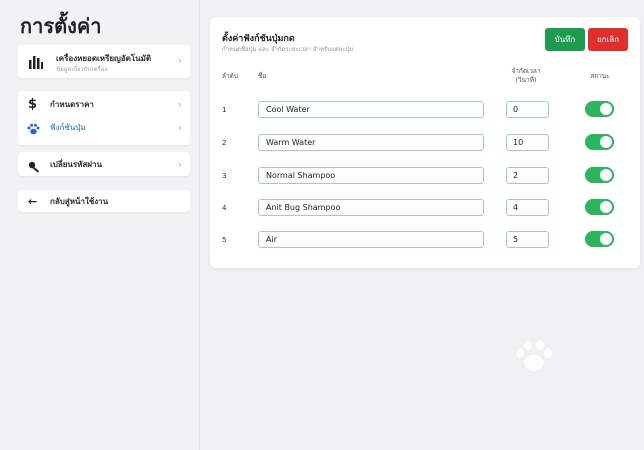 The height and width of the screenshot is (450, 644). I want to click on row-order: 1, so click(224, 110).